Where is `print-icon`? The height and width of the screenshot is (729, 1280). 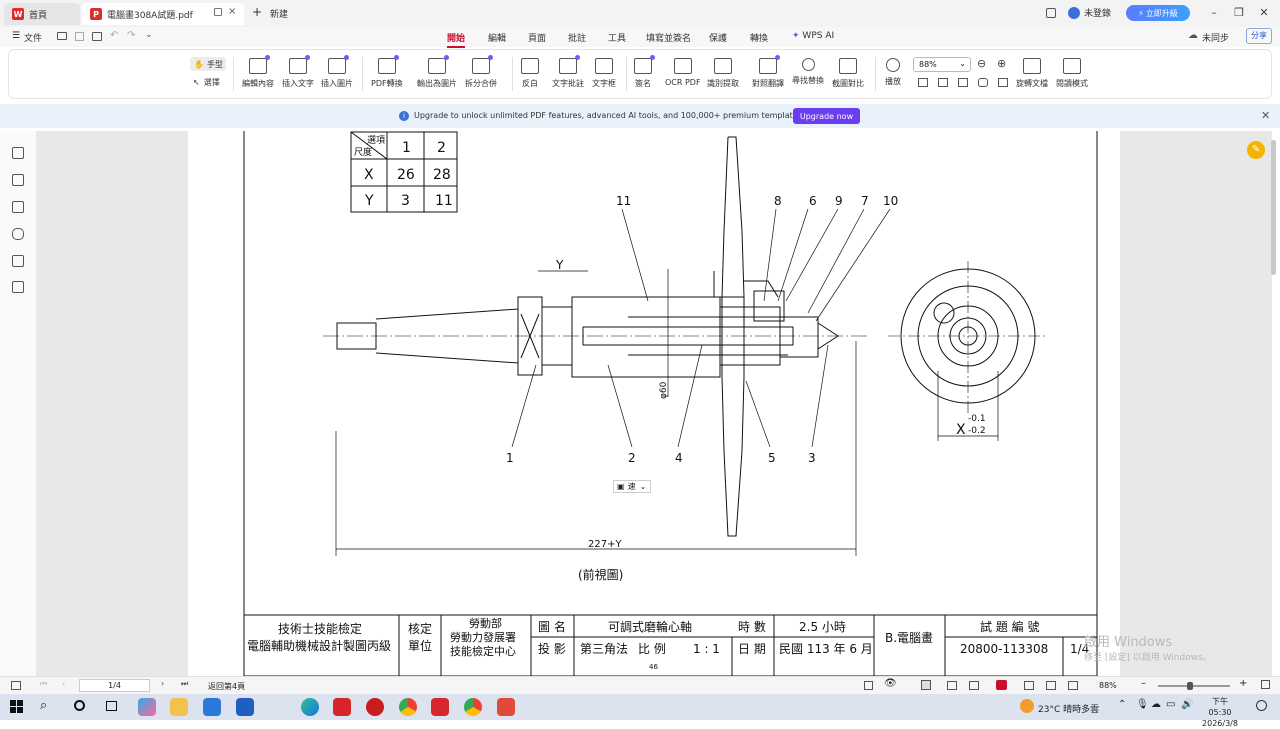
print-icon is located at coordinates (97, 36).